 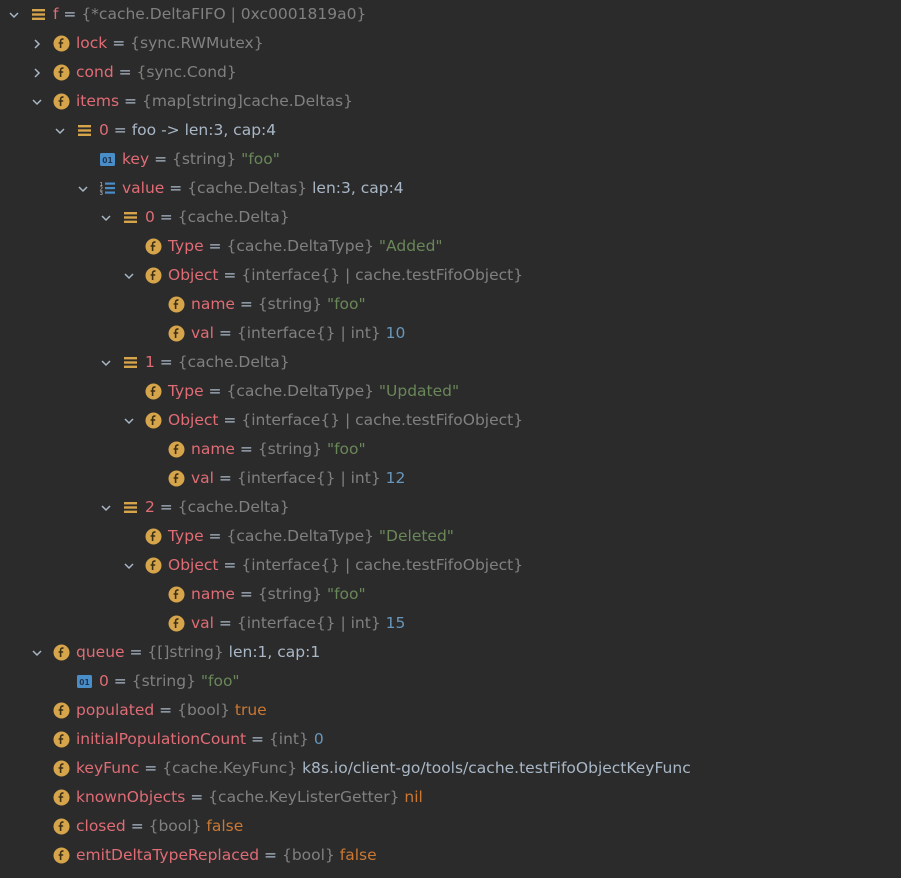 What do you see at coordinates (450, 507) in the screenshot?
I see `tree-row-2: 2 = {cache.Delta}` at bounding box center [450, 507].